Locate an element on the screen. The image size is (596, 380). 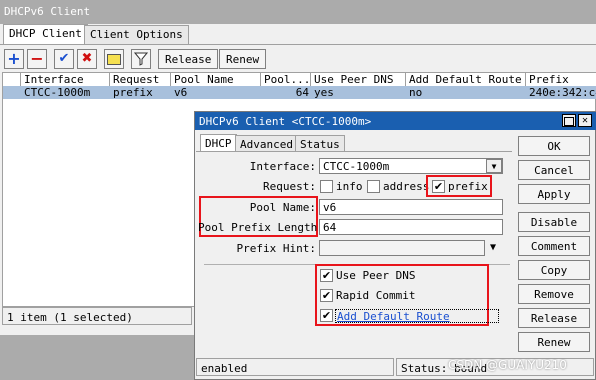
column-header-marker is located at coordinates (12, 80).